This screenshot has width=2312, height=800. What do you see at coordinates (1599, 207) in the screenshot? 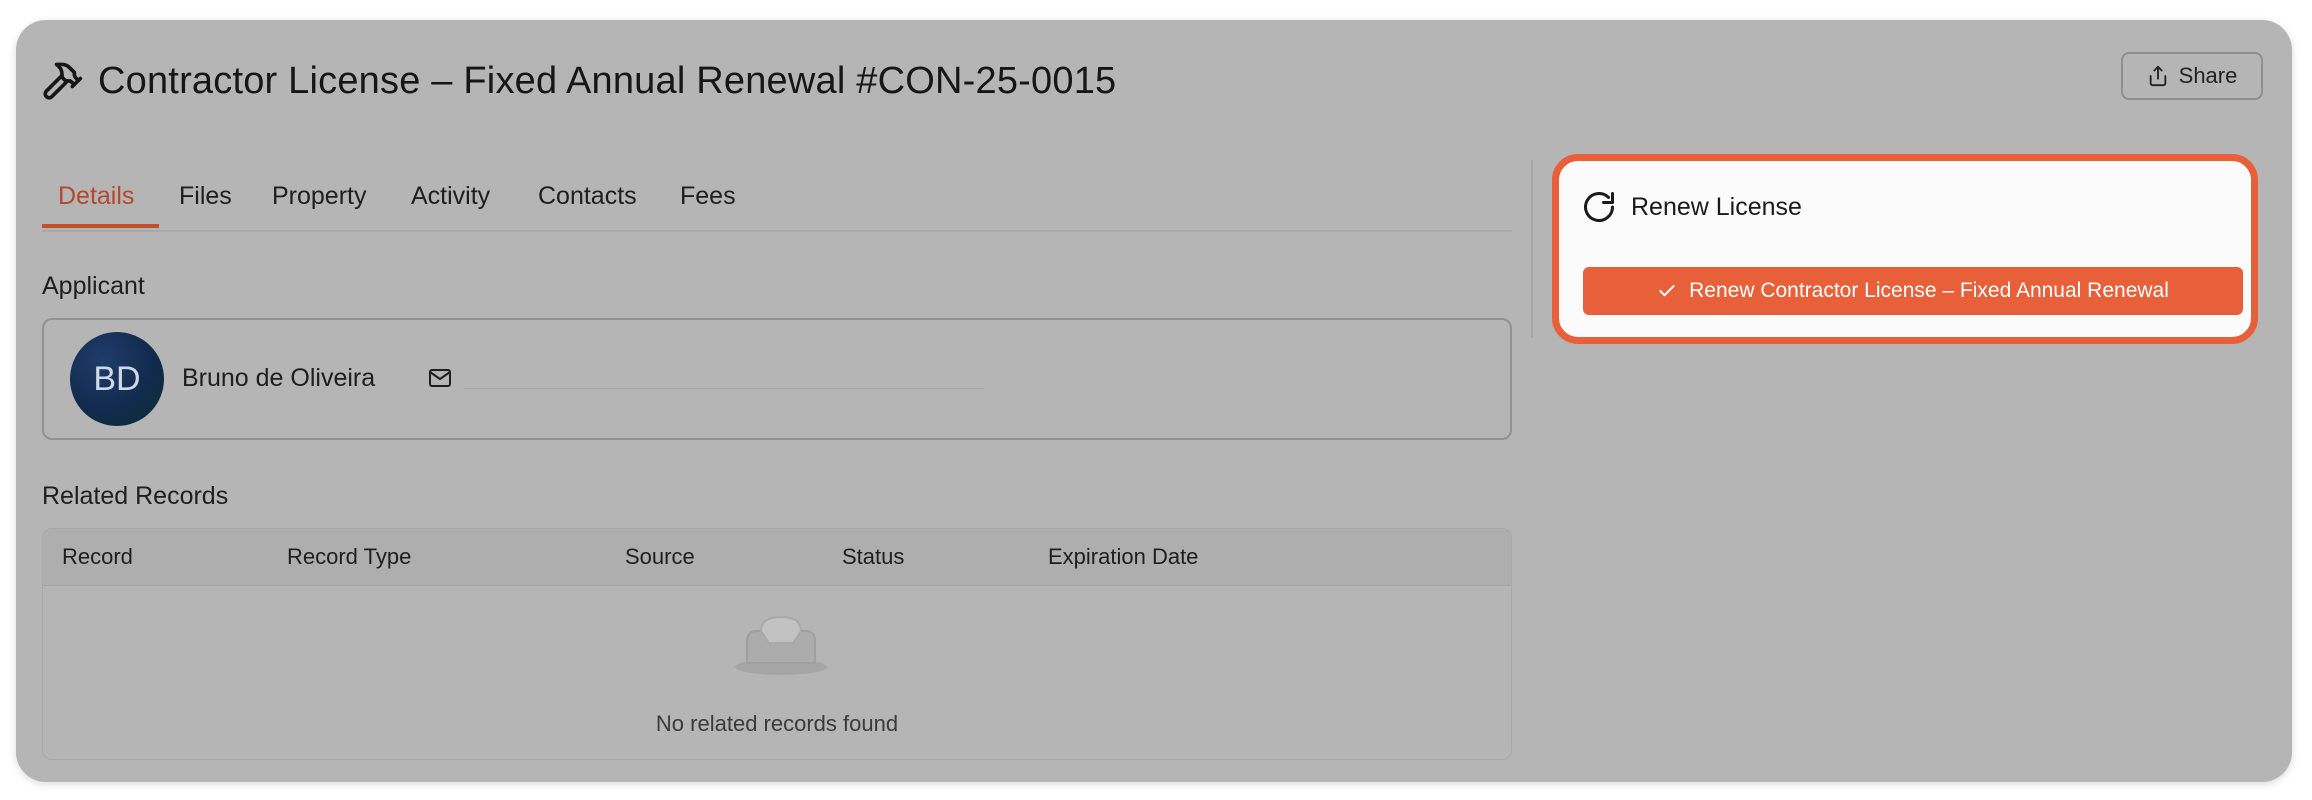
I see `refresh-icon` at bounding box center [1599, 207].